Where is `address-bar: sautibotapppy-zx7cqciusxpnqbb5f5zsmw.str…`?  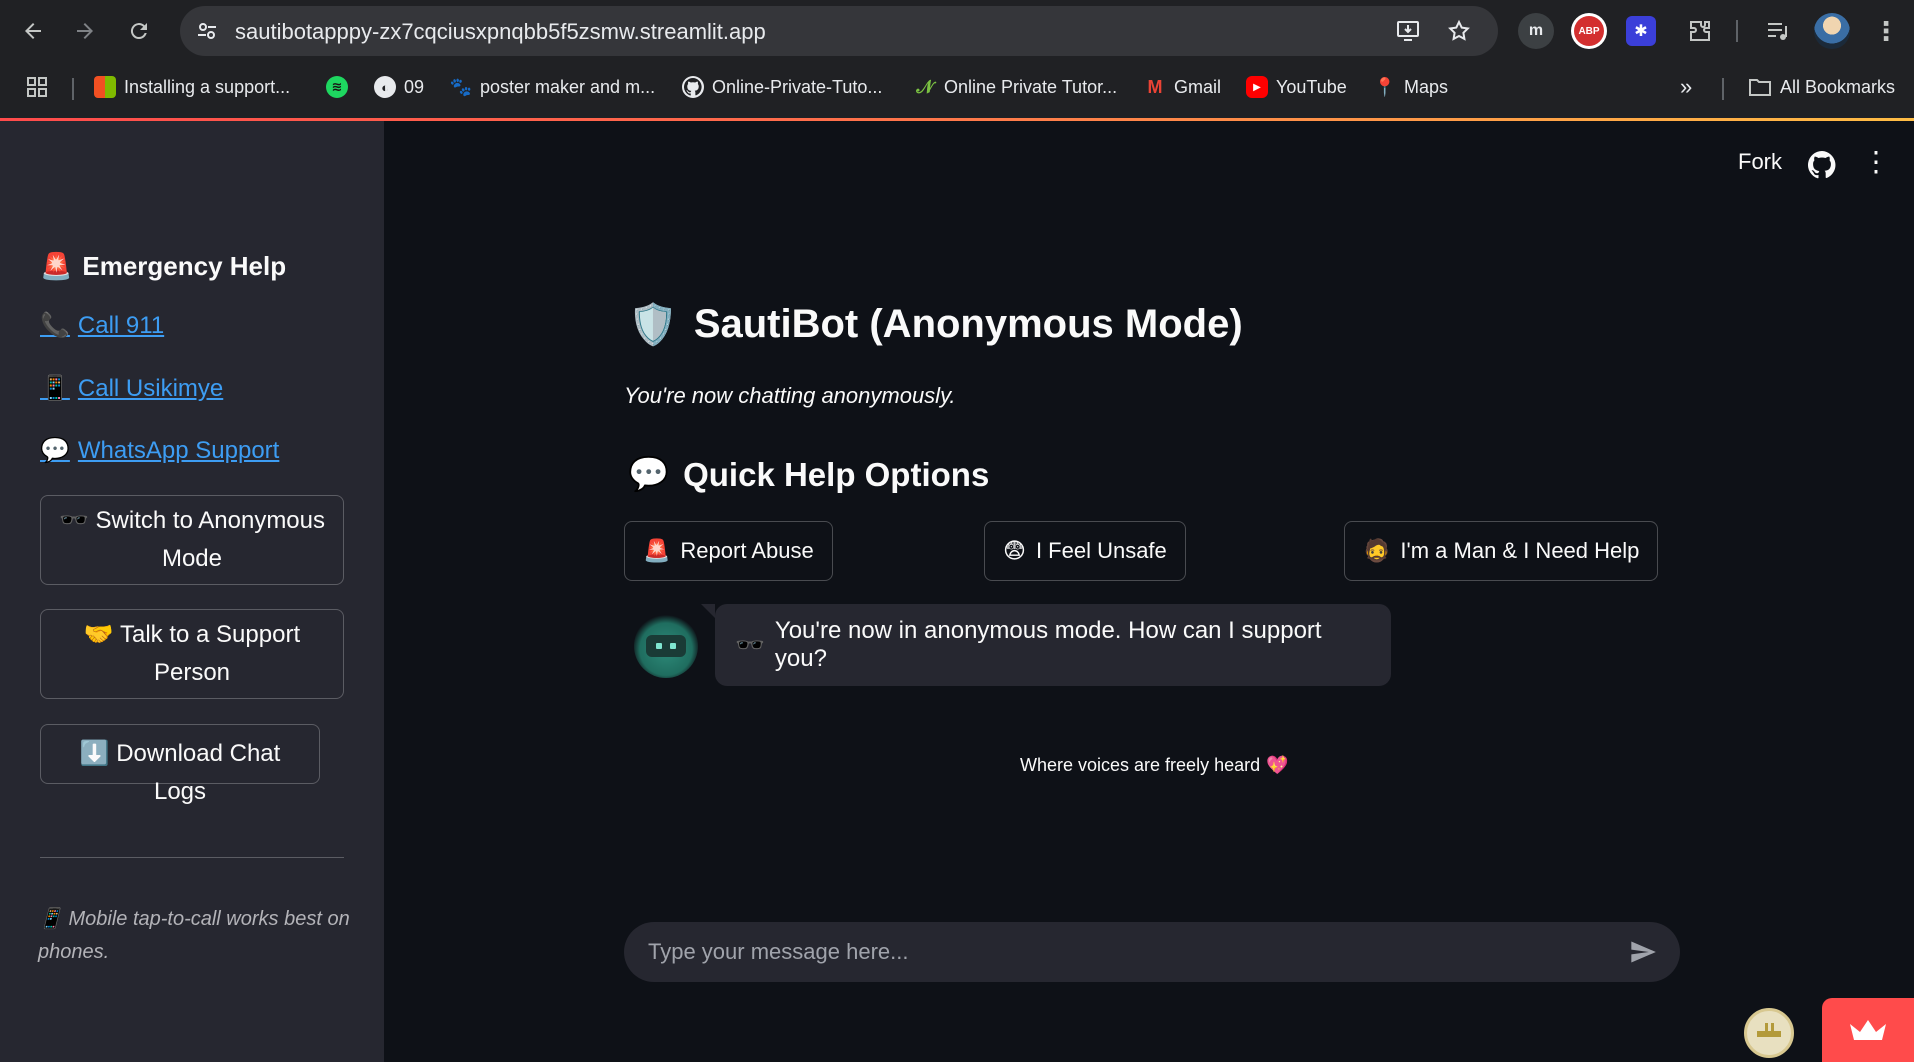 address-bar: sautibotapppy-zx7cqciusxpnqbb5f5zsmw.str… is located at coordinates (839, 31).